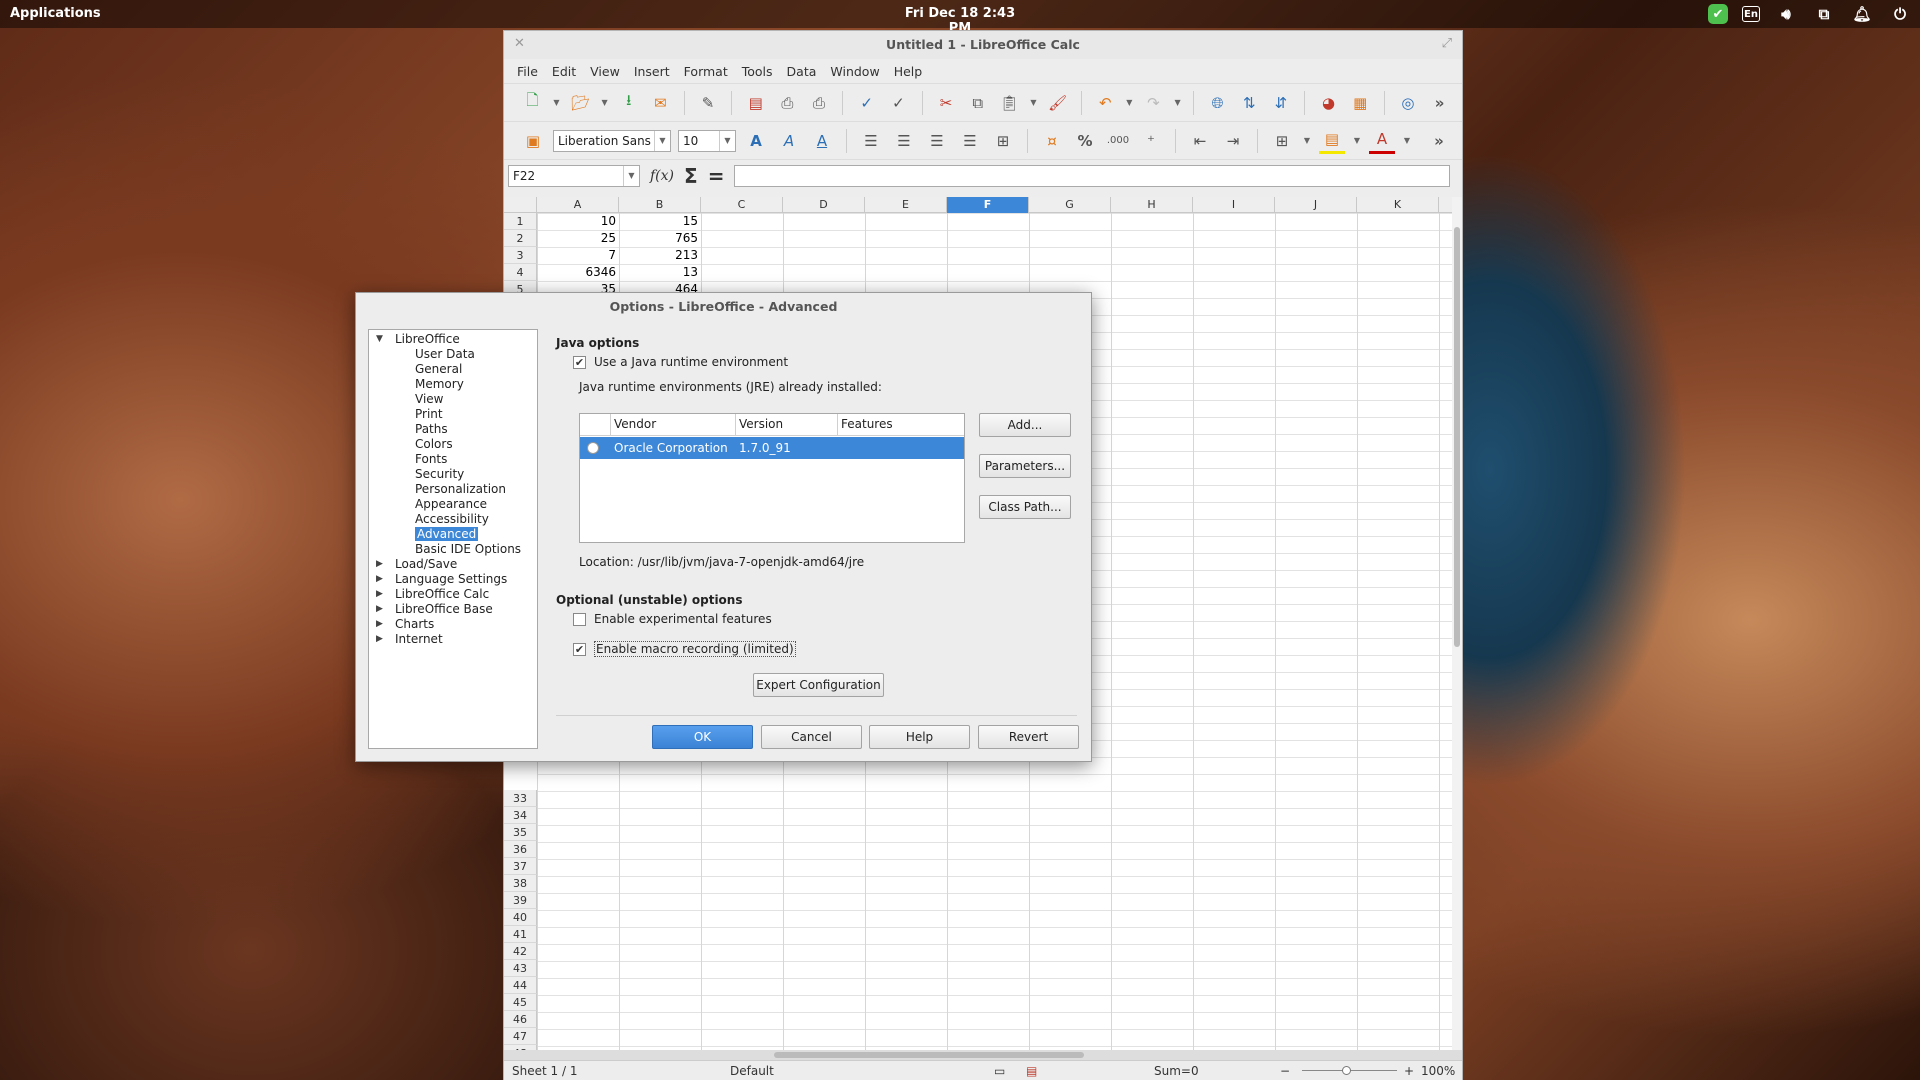 This screenshot has width=1920, height=1080. I want to click on clone-formatting-icon: 🖌︎, so click(1057, 103).